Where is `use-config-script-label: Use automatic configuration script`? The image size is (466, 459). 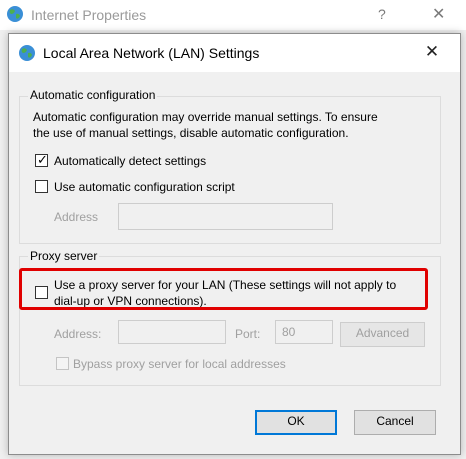
use-config-script-label: Use automatic configuration script is located at coordinates (144, 187).